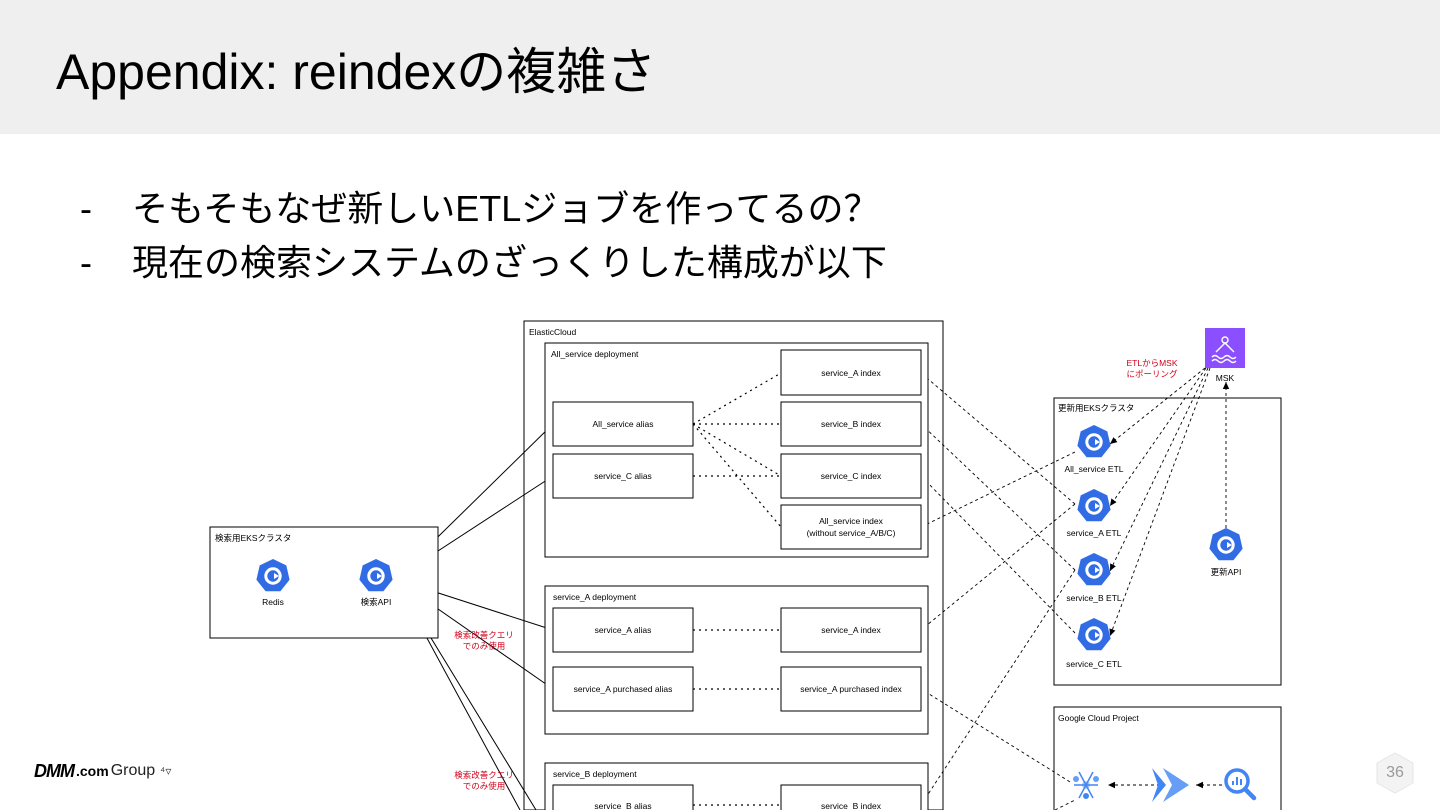 This screenshot has height=810, width=1440. I want to click on search-eks-cluster: 検索用EKSクラスタ Redis 検索API, so click(324, 582).